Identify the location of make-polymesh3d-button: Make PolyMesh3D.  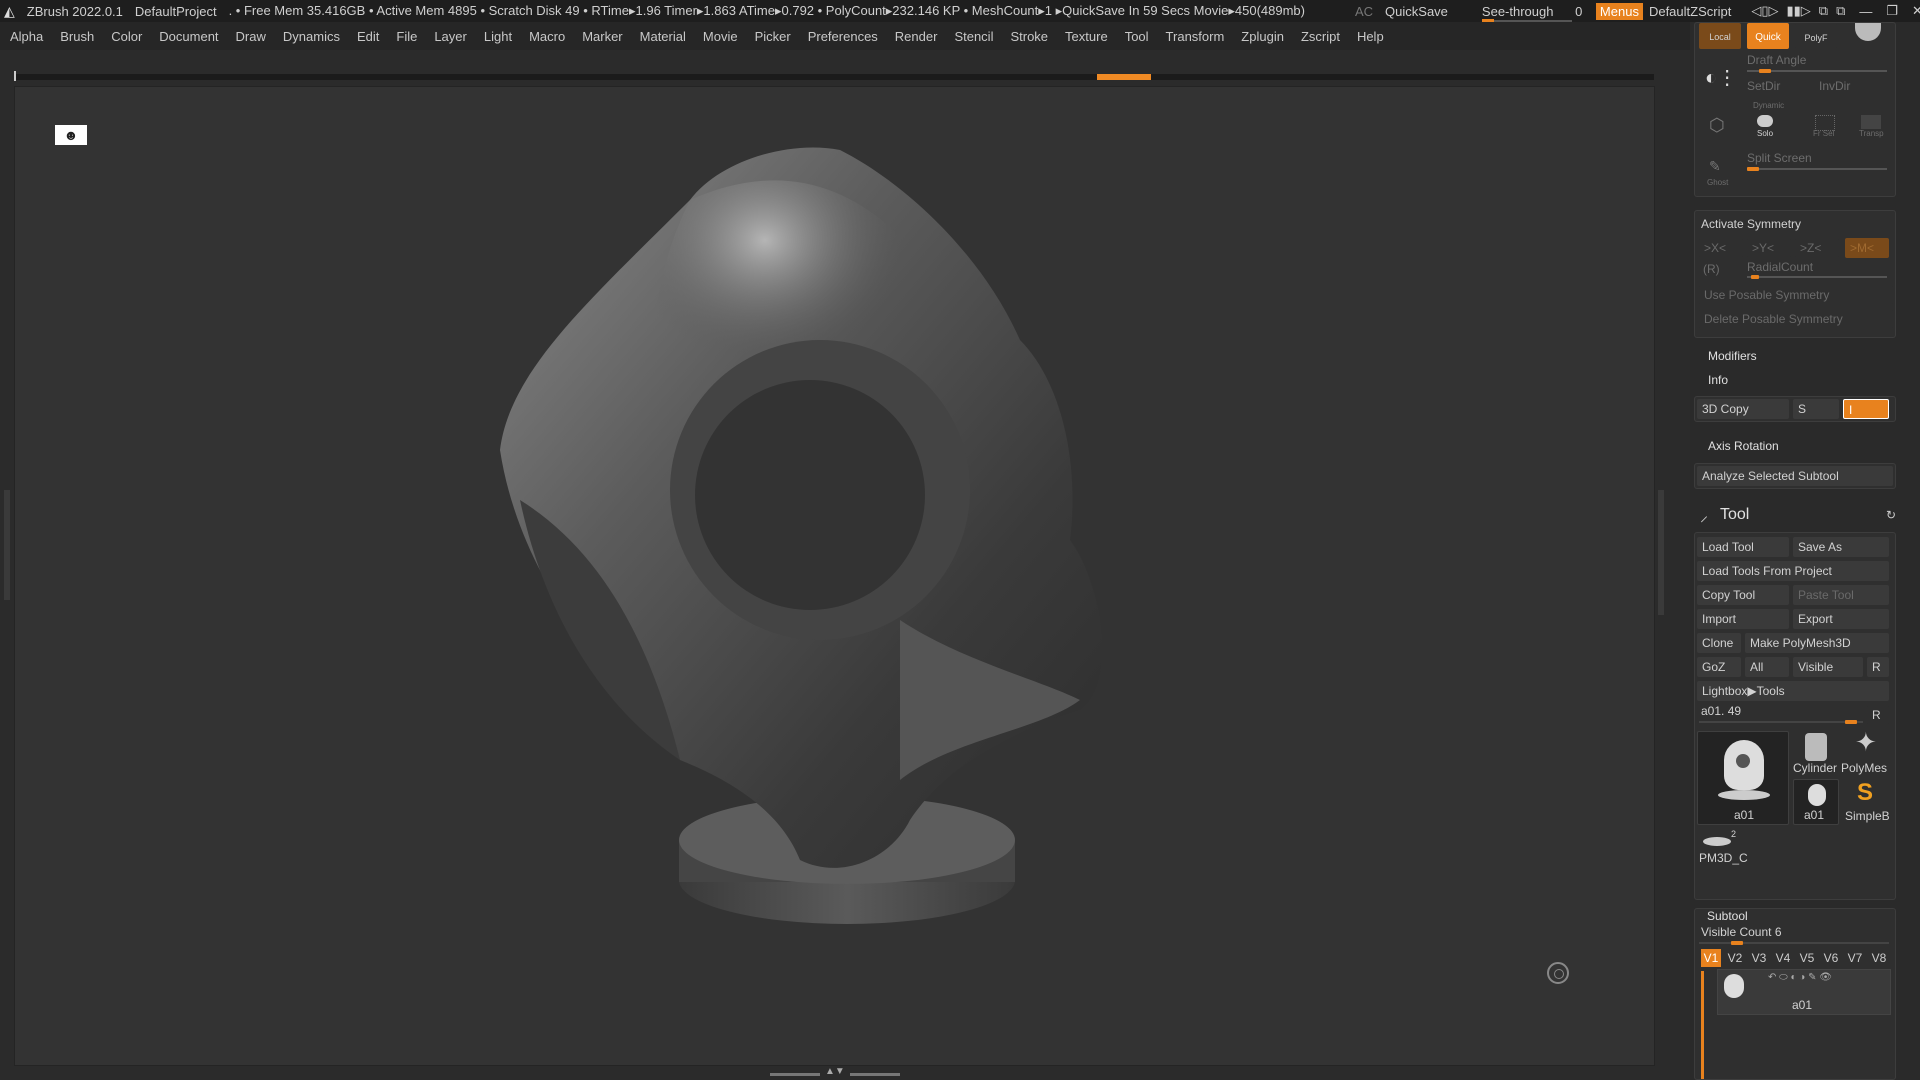
(1817, 643).